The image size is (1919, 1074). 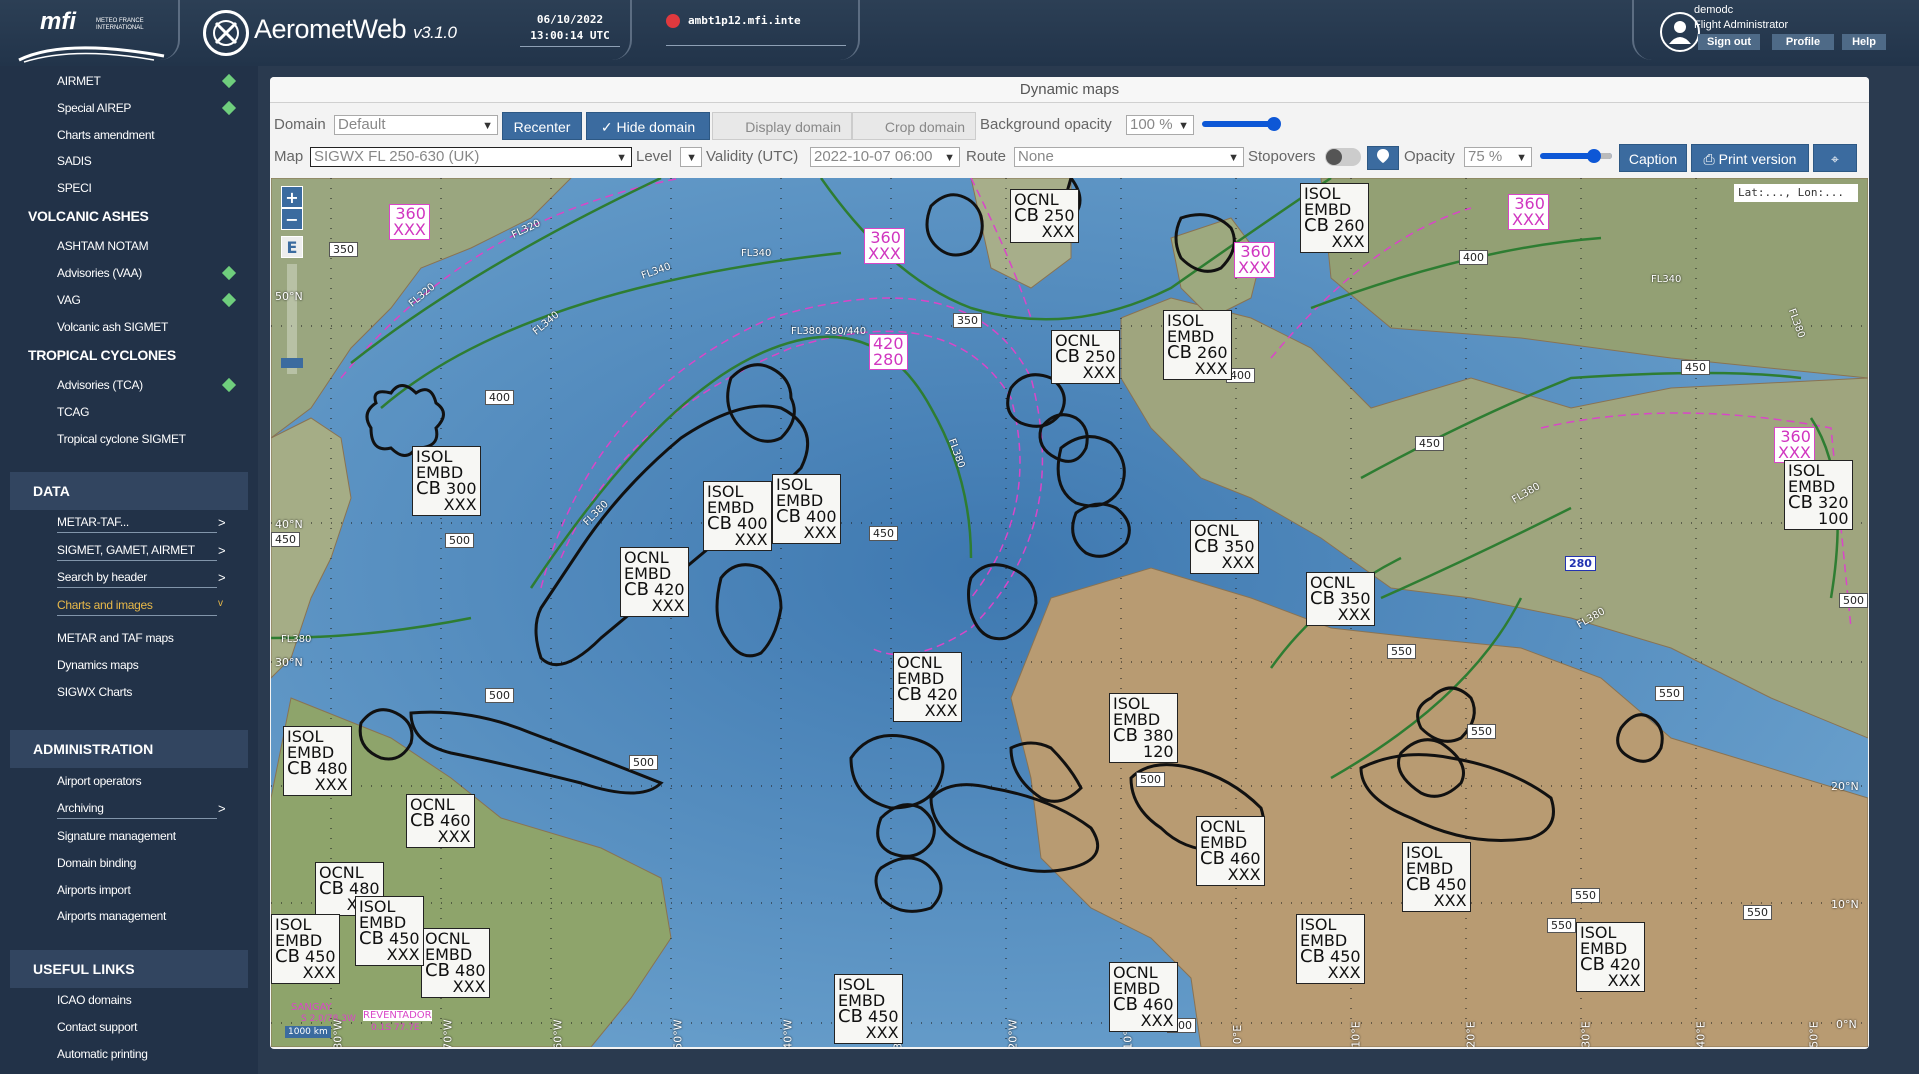 I want to click on section-administration: ADMINISTRATION, so click(x=129, y=749).